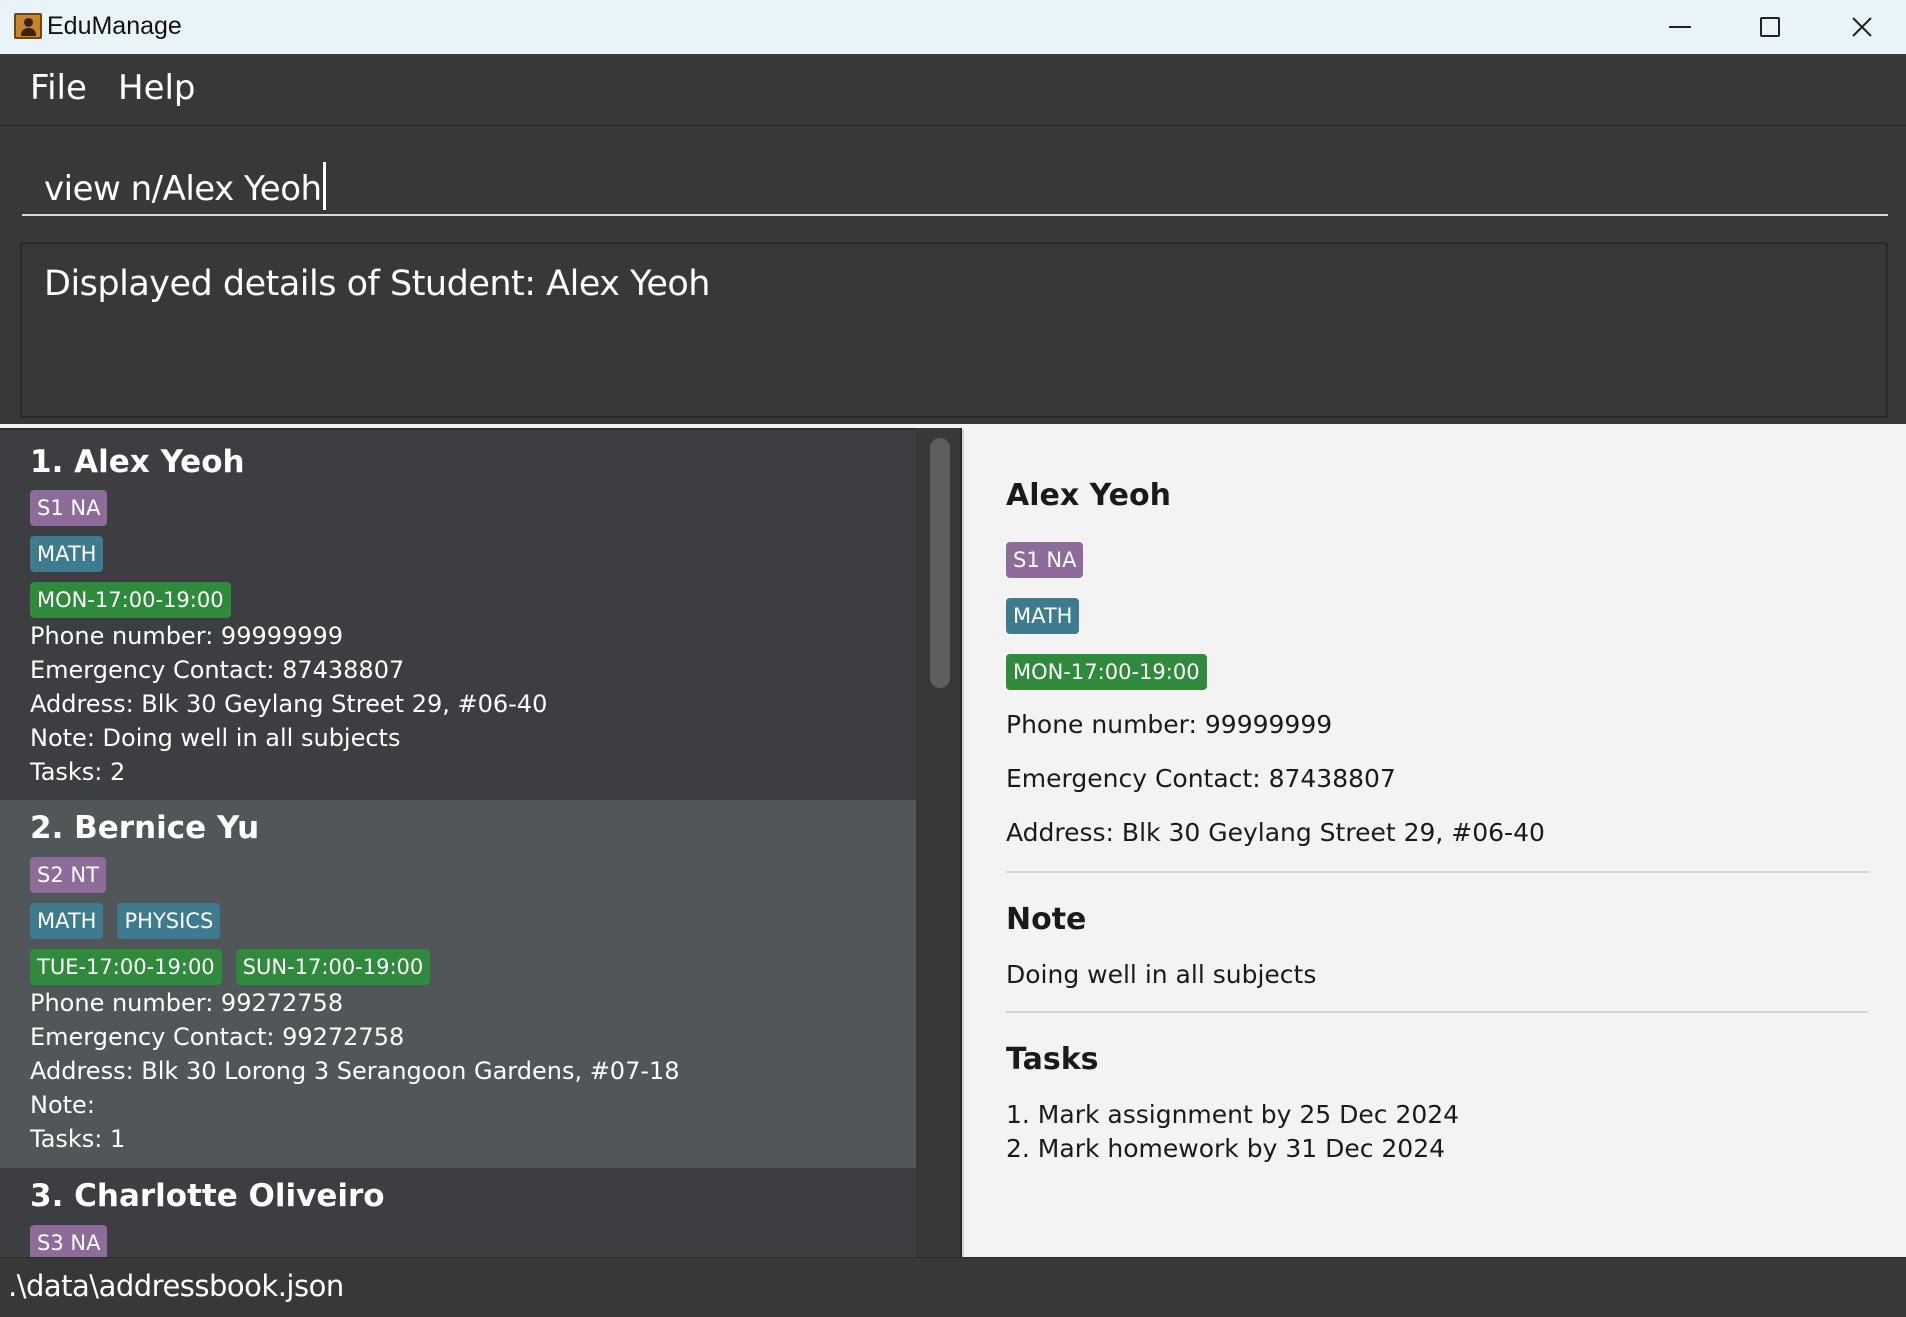 Image resolution: width=1906 pixels, height=1317 pixels. Describe the element at coordinates (130, 600) in the screenshot. I see `class-badge: MON-17:00-19:00` at that location.